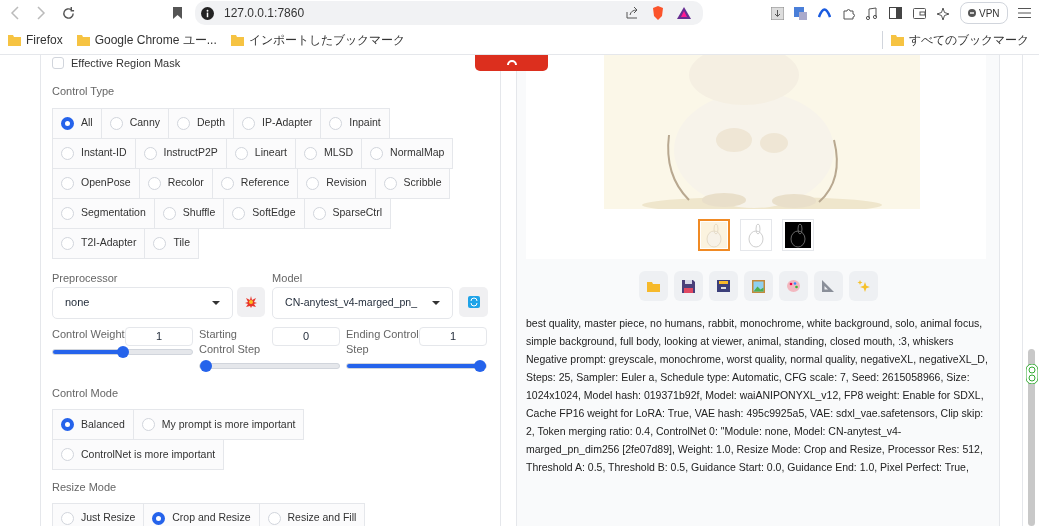 This screenshot has height=526, width=1039. Describe the element at coordinates (88, 334) in the screenshot. I see `slider-label: Control Weight` at that location.